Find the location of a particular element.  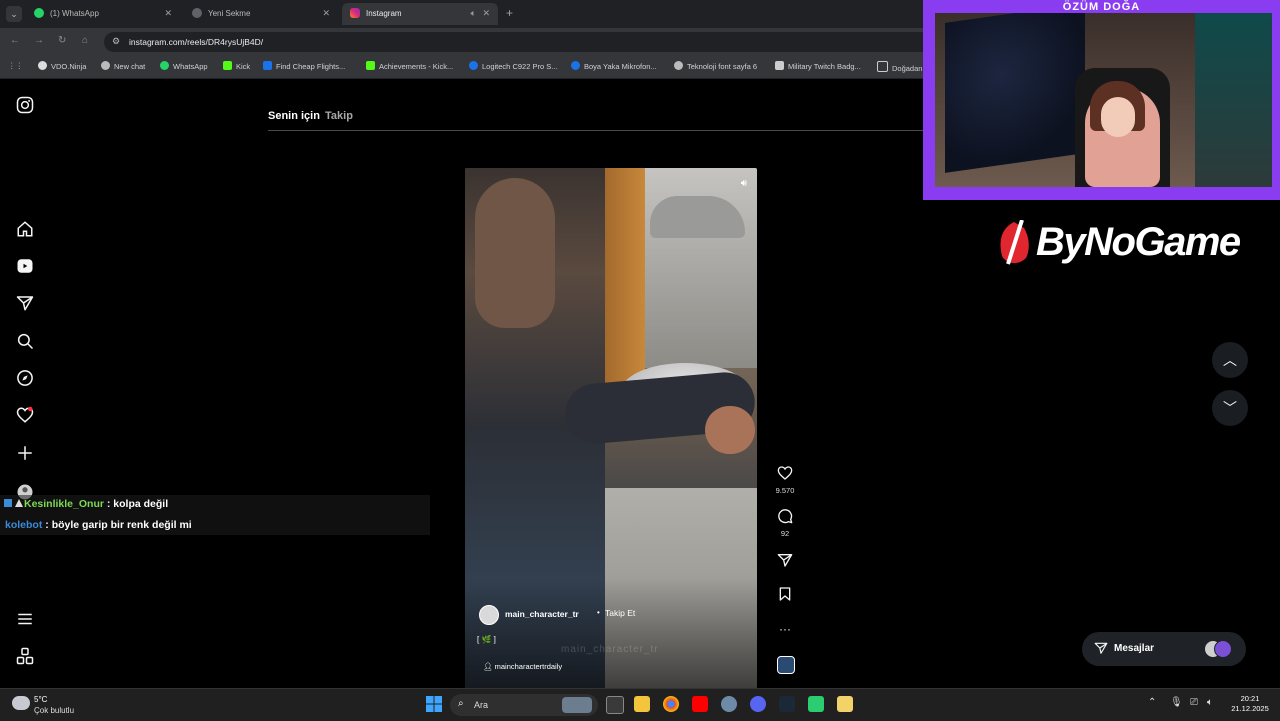

new-tab-button: + is located at coordinates (509, 13).